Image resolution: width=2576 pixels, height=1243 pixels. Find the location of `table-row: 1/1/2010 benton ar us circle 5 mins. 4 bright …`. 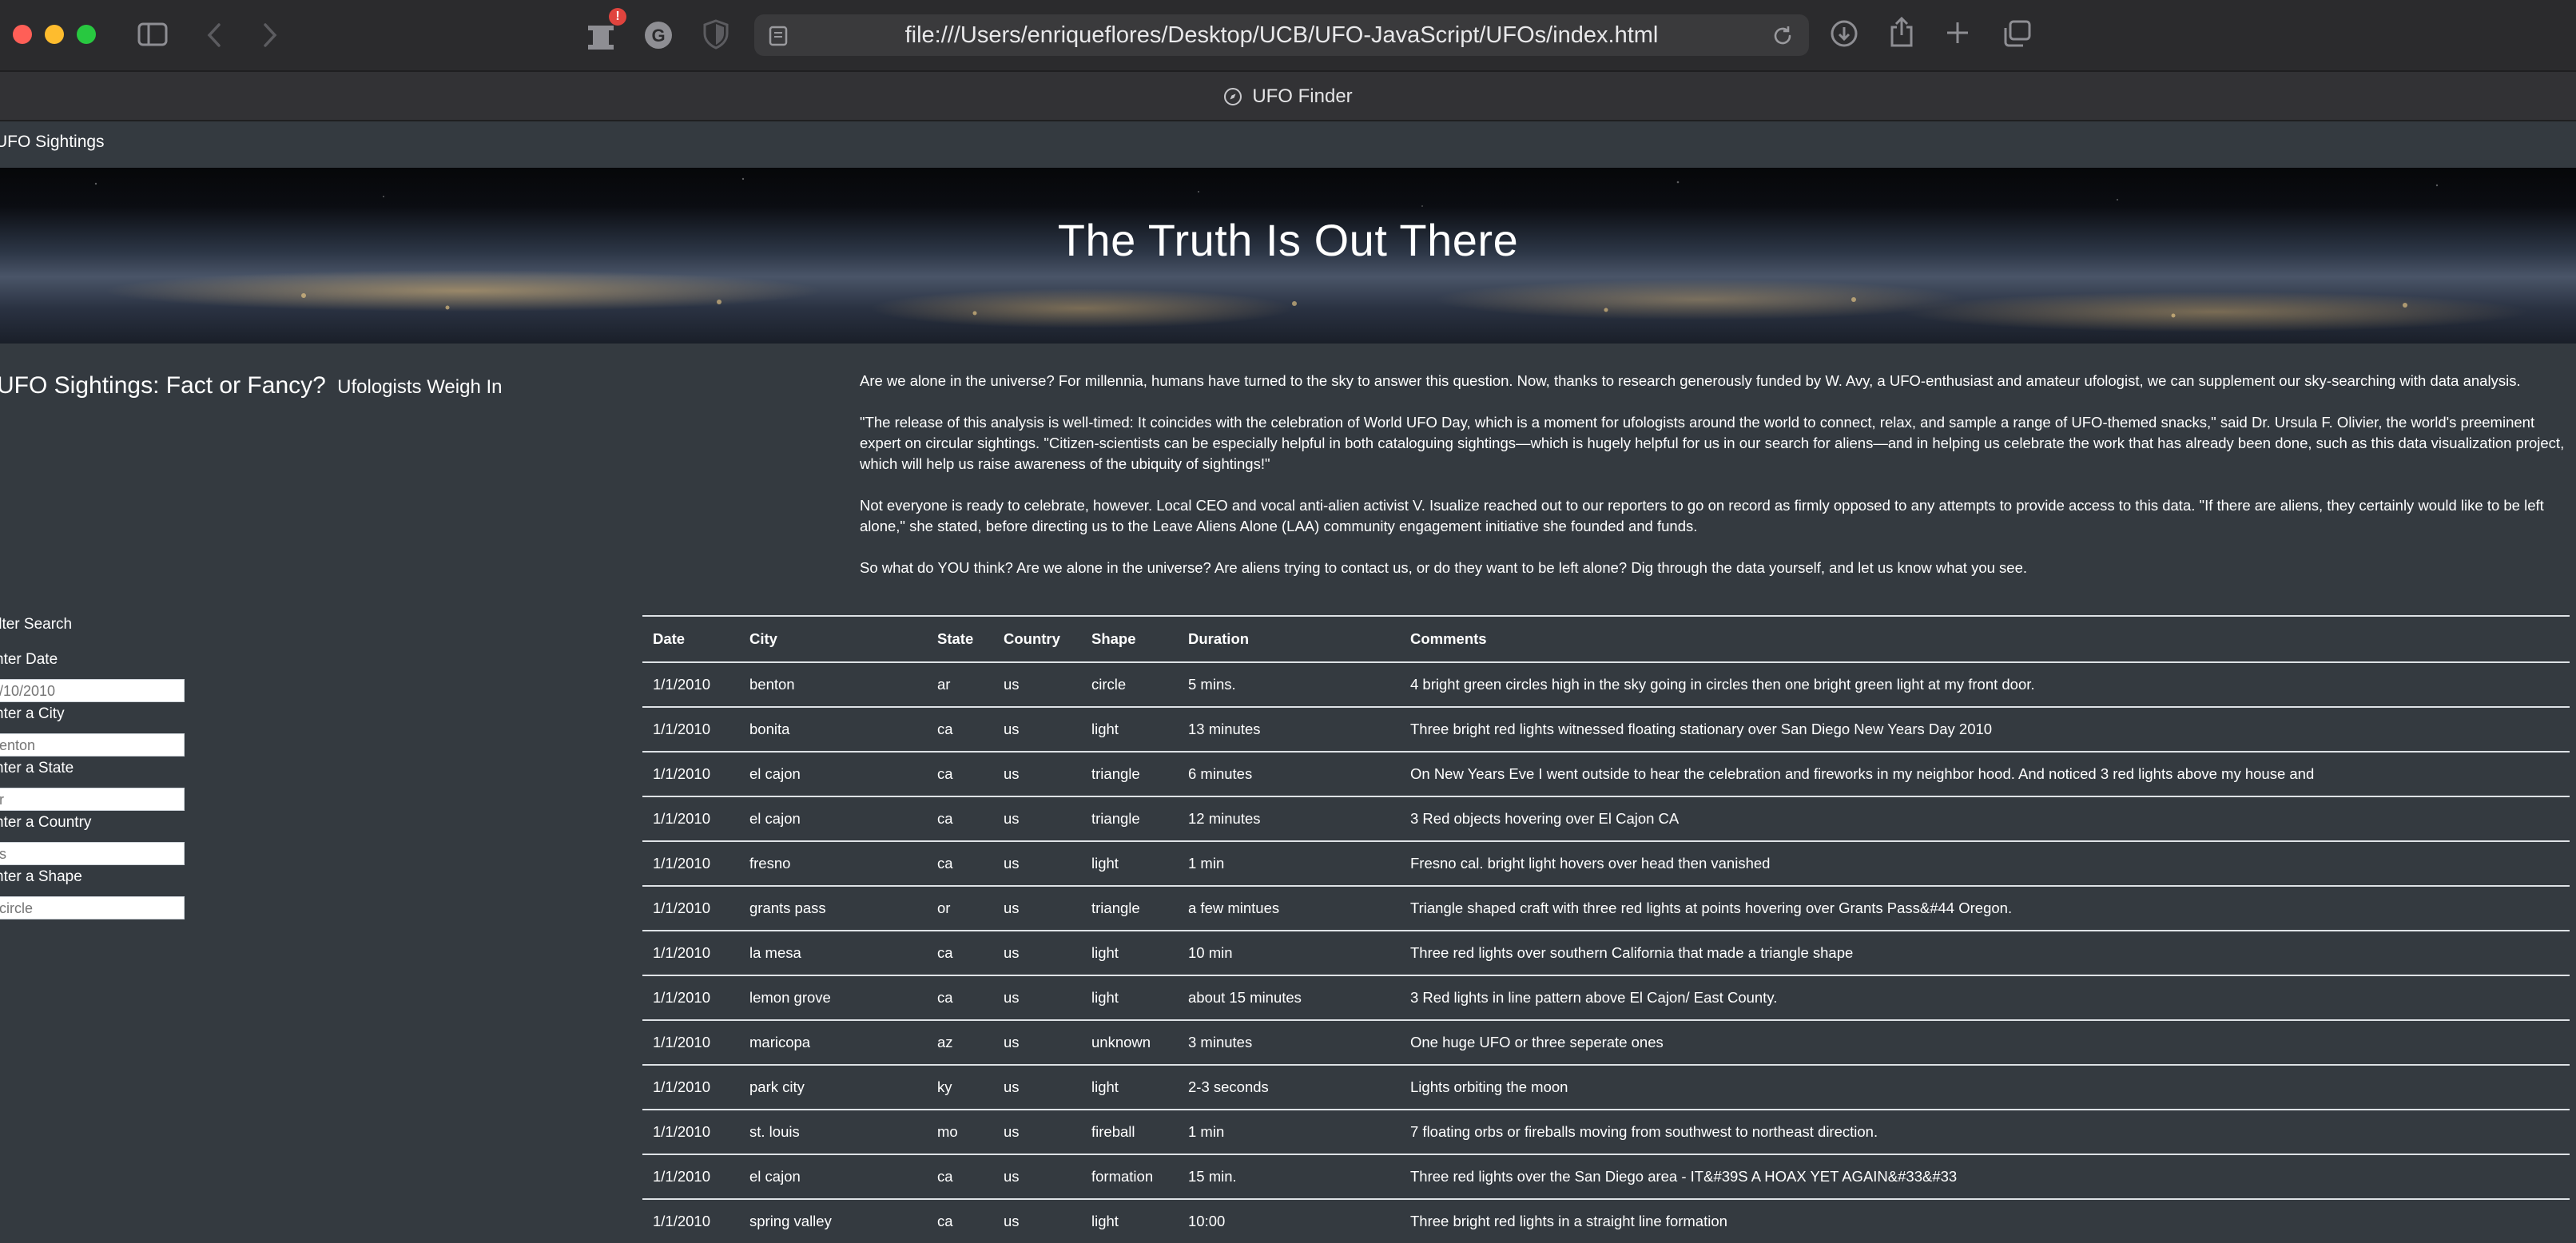

table-row: 1/1/2010 benton ar us circle 5 mins. 4 bright … is located at coordinates (1606, 684).